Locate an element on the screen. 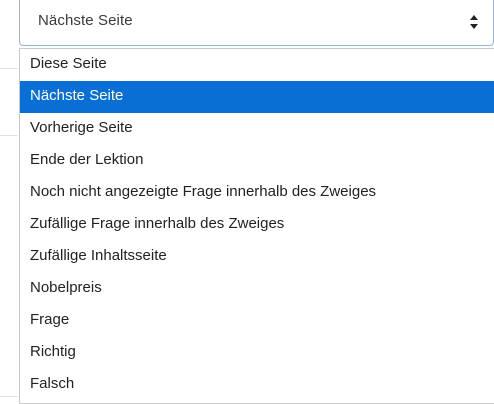 This screenshot has height=404, width=494. option-naechste-seite: Nächste Seite is located at coordinates (257, 97).